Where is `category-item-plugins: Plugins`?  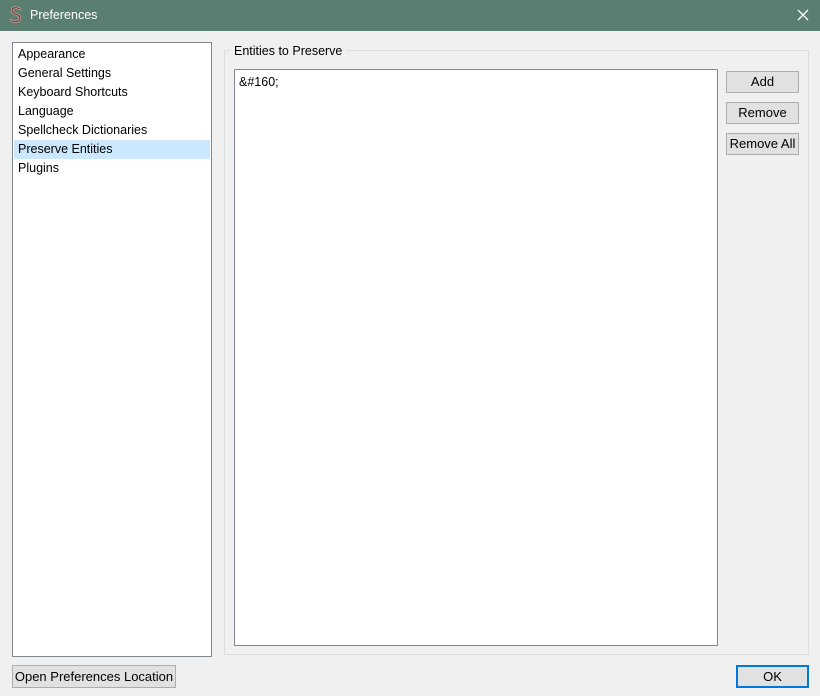 category-item-plugins: Plugins is located at coordinates (112, 168).